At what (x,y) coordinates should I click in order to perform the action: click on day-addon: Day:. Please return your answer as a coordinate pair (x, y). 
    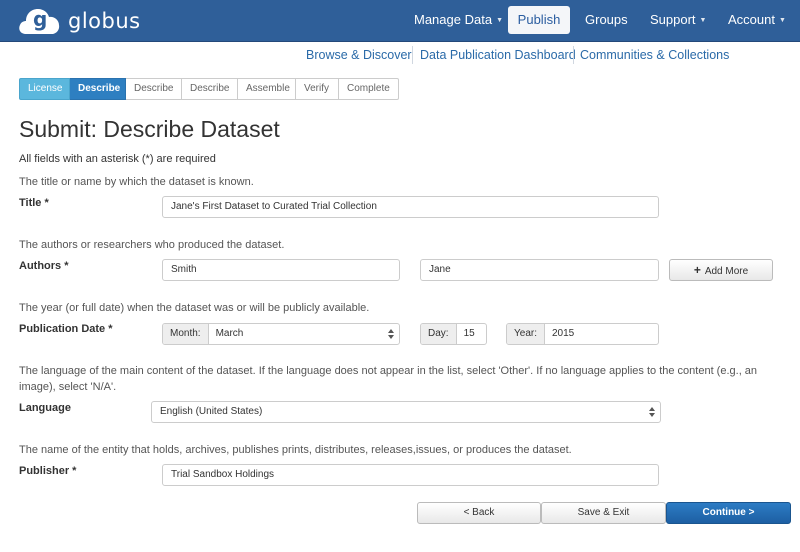
    Looking at the image, I should click on (439, 334).